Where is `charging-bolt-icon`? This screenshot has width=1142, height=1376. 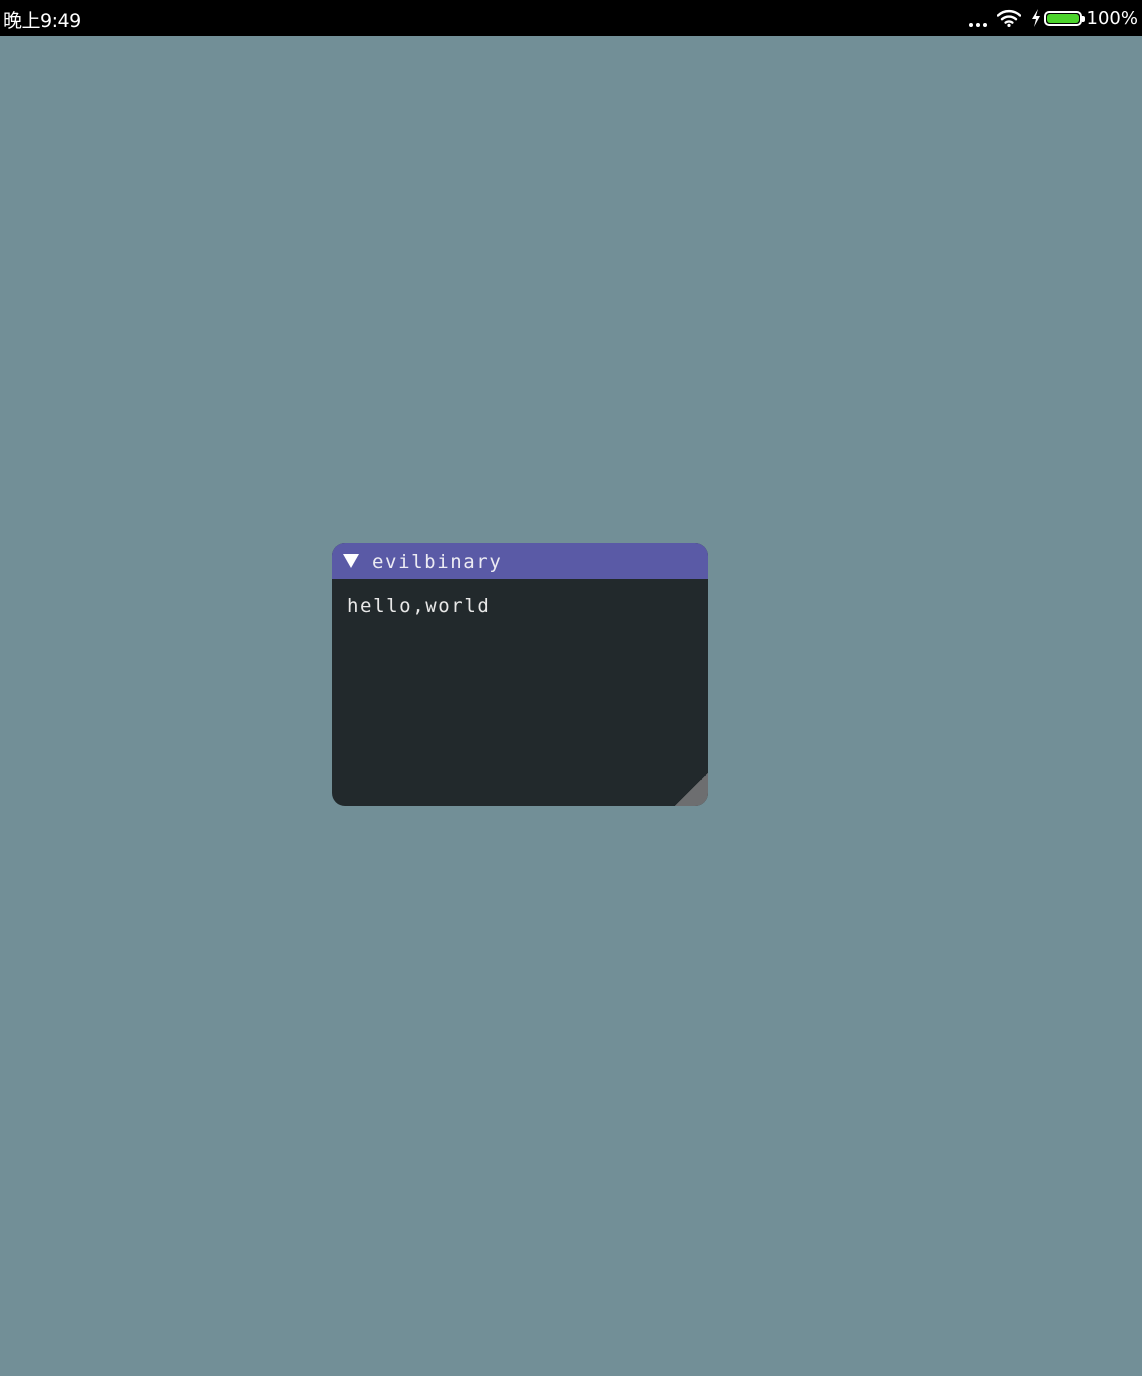 charging-bolt-icon is located at coordinates (1035, 18).